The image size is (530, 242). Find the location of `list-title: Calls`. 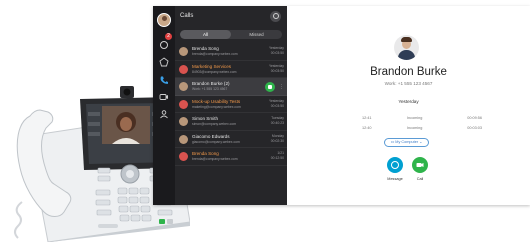

list-title: Calls is located at coordinates (187, 16).